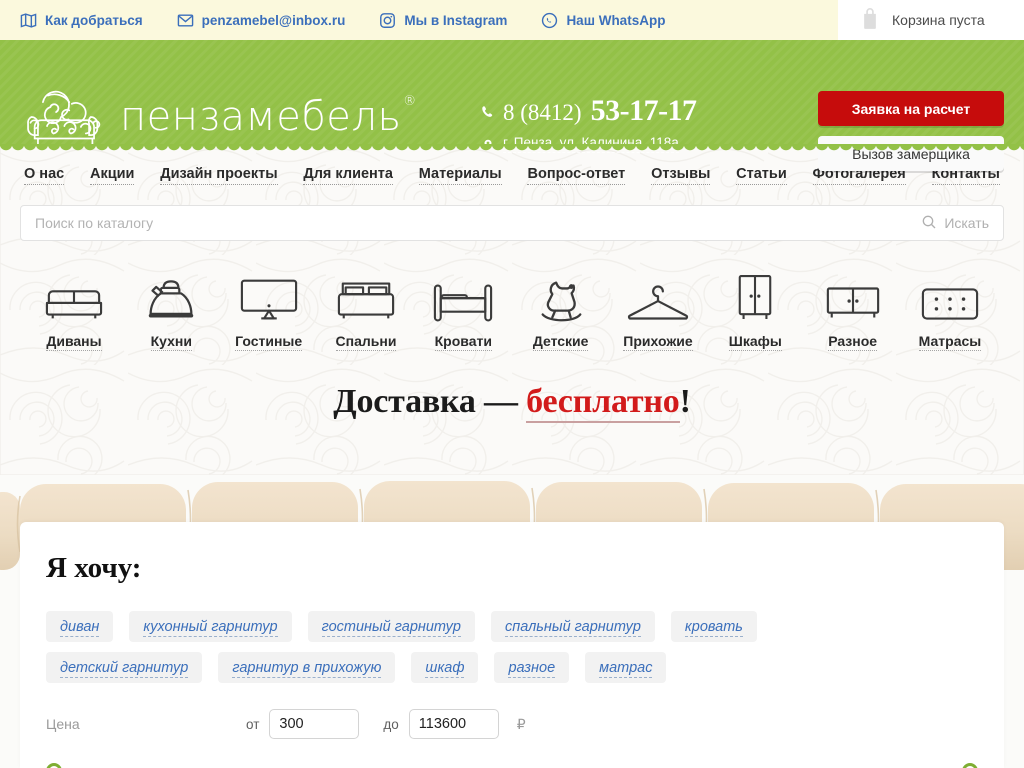  I want to click on chip-mattress: матрас, so click(626, 667).